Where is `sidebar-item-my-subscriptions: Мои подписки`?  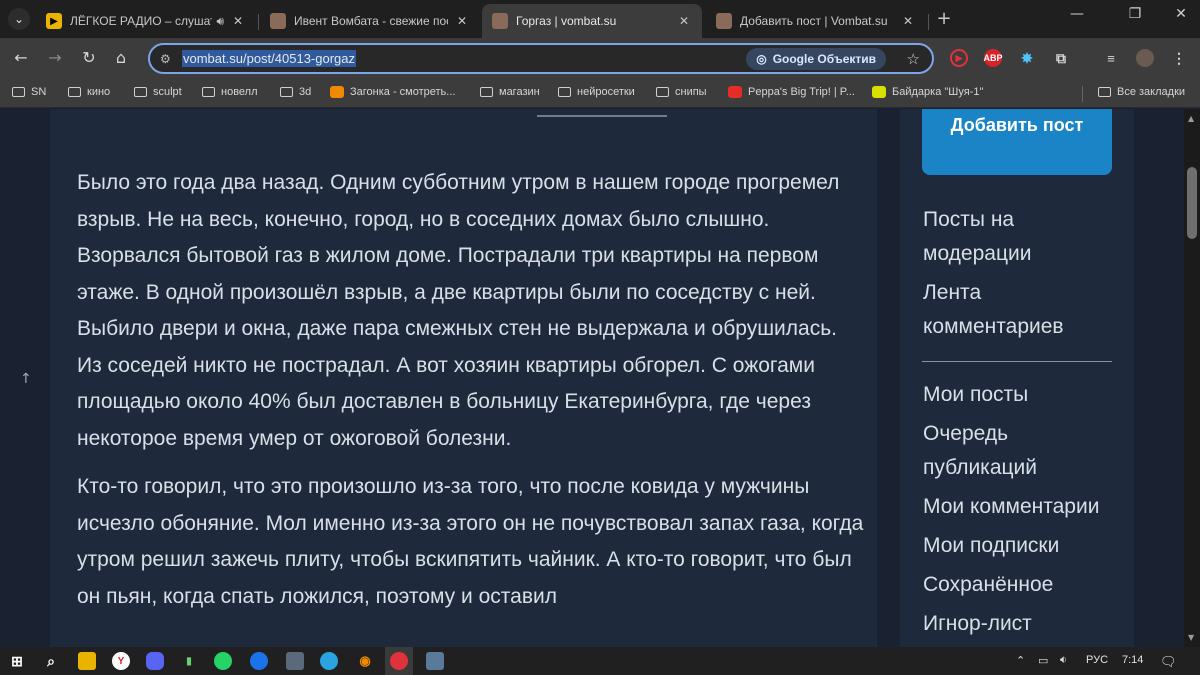
sidebar-item-my-subscriptions: Мои подписки is located at coordinates (1023, 546).